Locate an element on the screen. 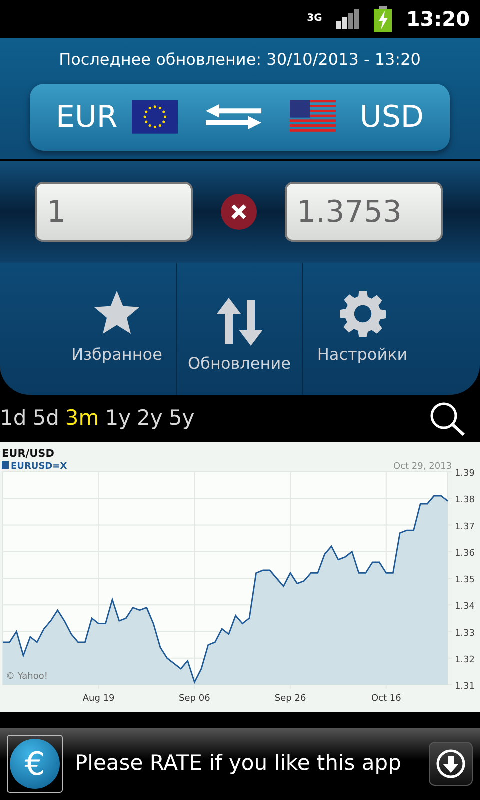  legend-label: EURUSD=X is located at coordinates (39, 467).